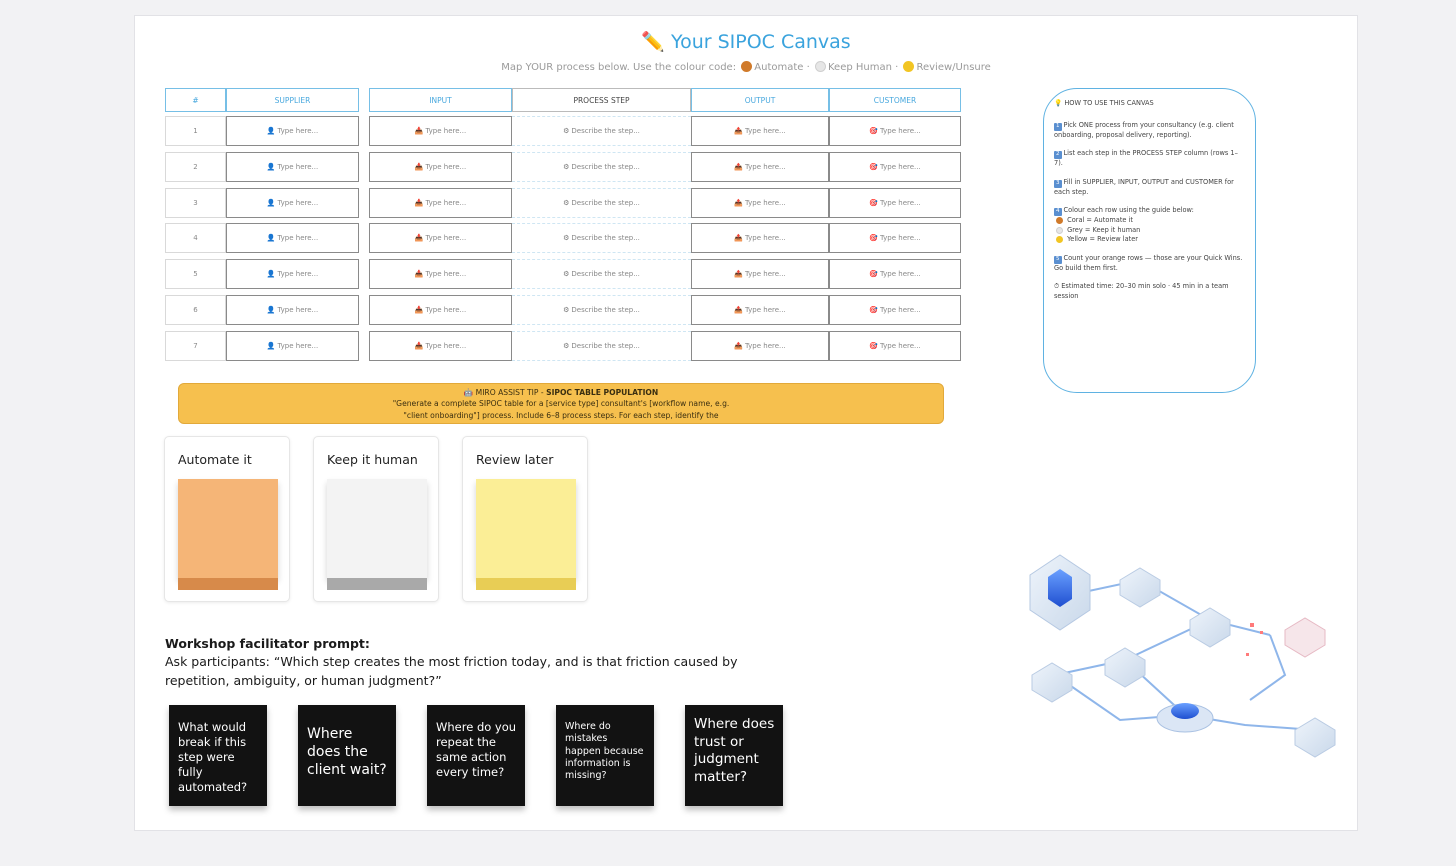 The image size is (1456, 866). I want to click on header-input: INPUT, so click(440, 100).